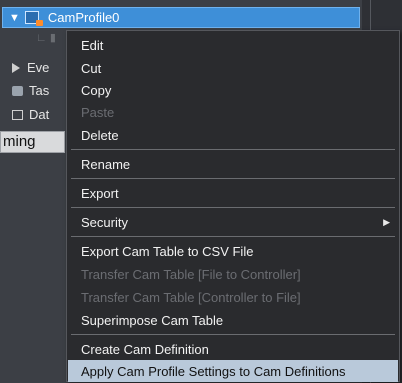 The height and width of the screenshot is (383, 402). Describe the element at coordinates (233, 164) in the screenshot. I see `menu-item-rename: Rename` at that location.